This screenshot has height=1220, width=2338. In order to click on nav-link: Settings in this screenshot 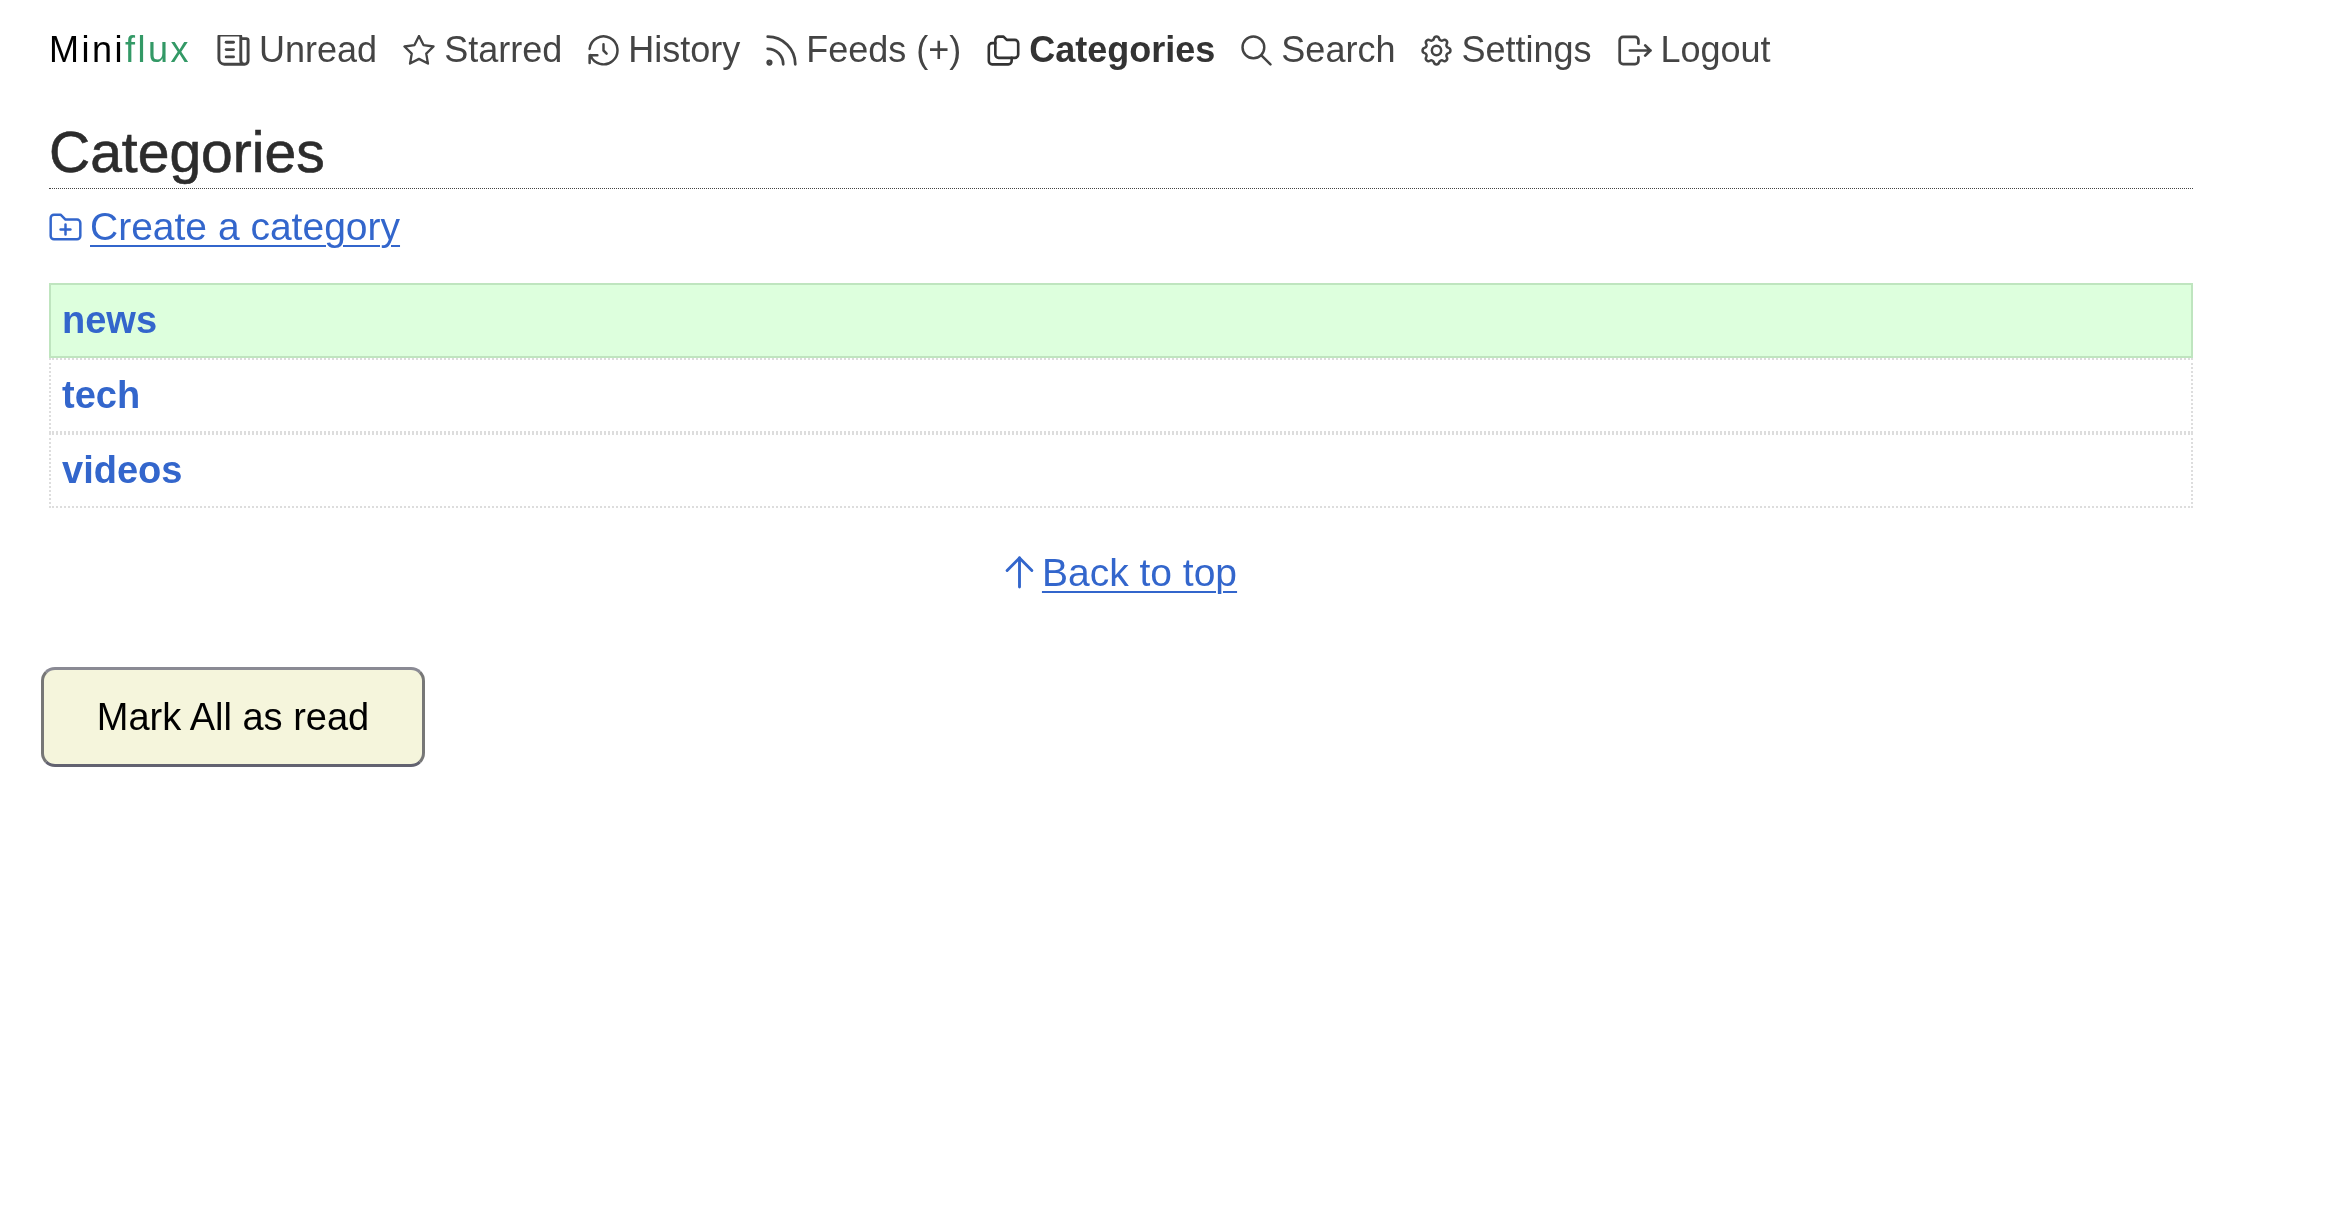, I will do `click(1506, 50)`.